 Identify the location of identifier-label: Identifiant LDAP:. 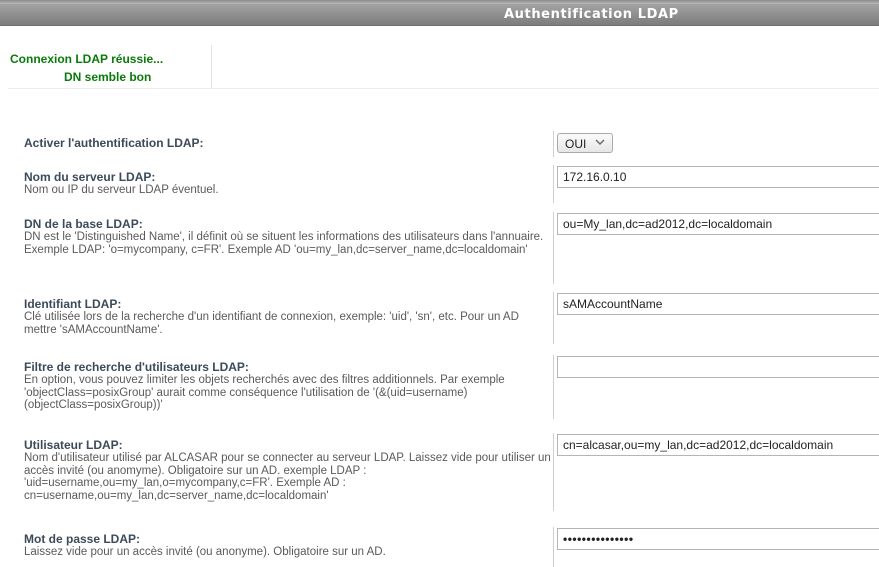
(73, 304).